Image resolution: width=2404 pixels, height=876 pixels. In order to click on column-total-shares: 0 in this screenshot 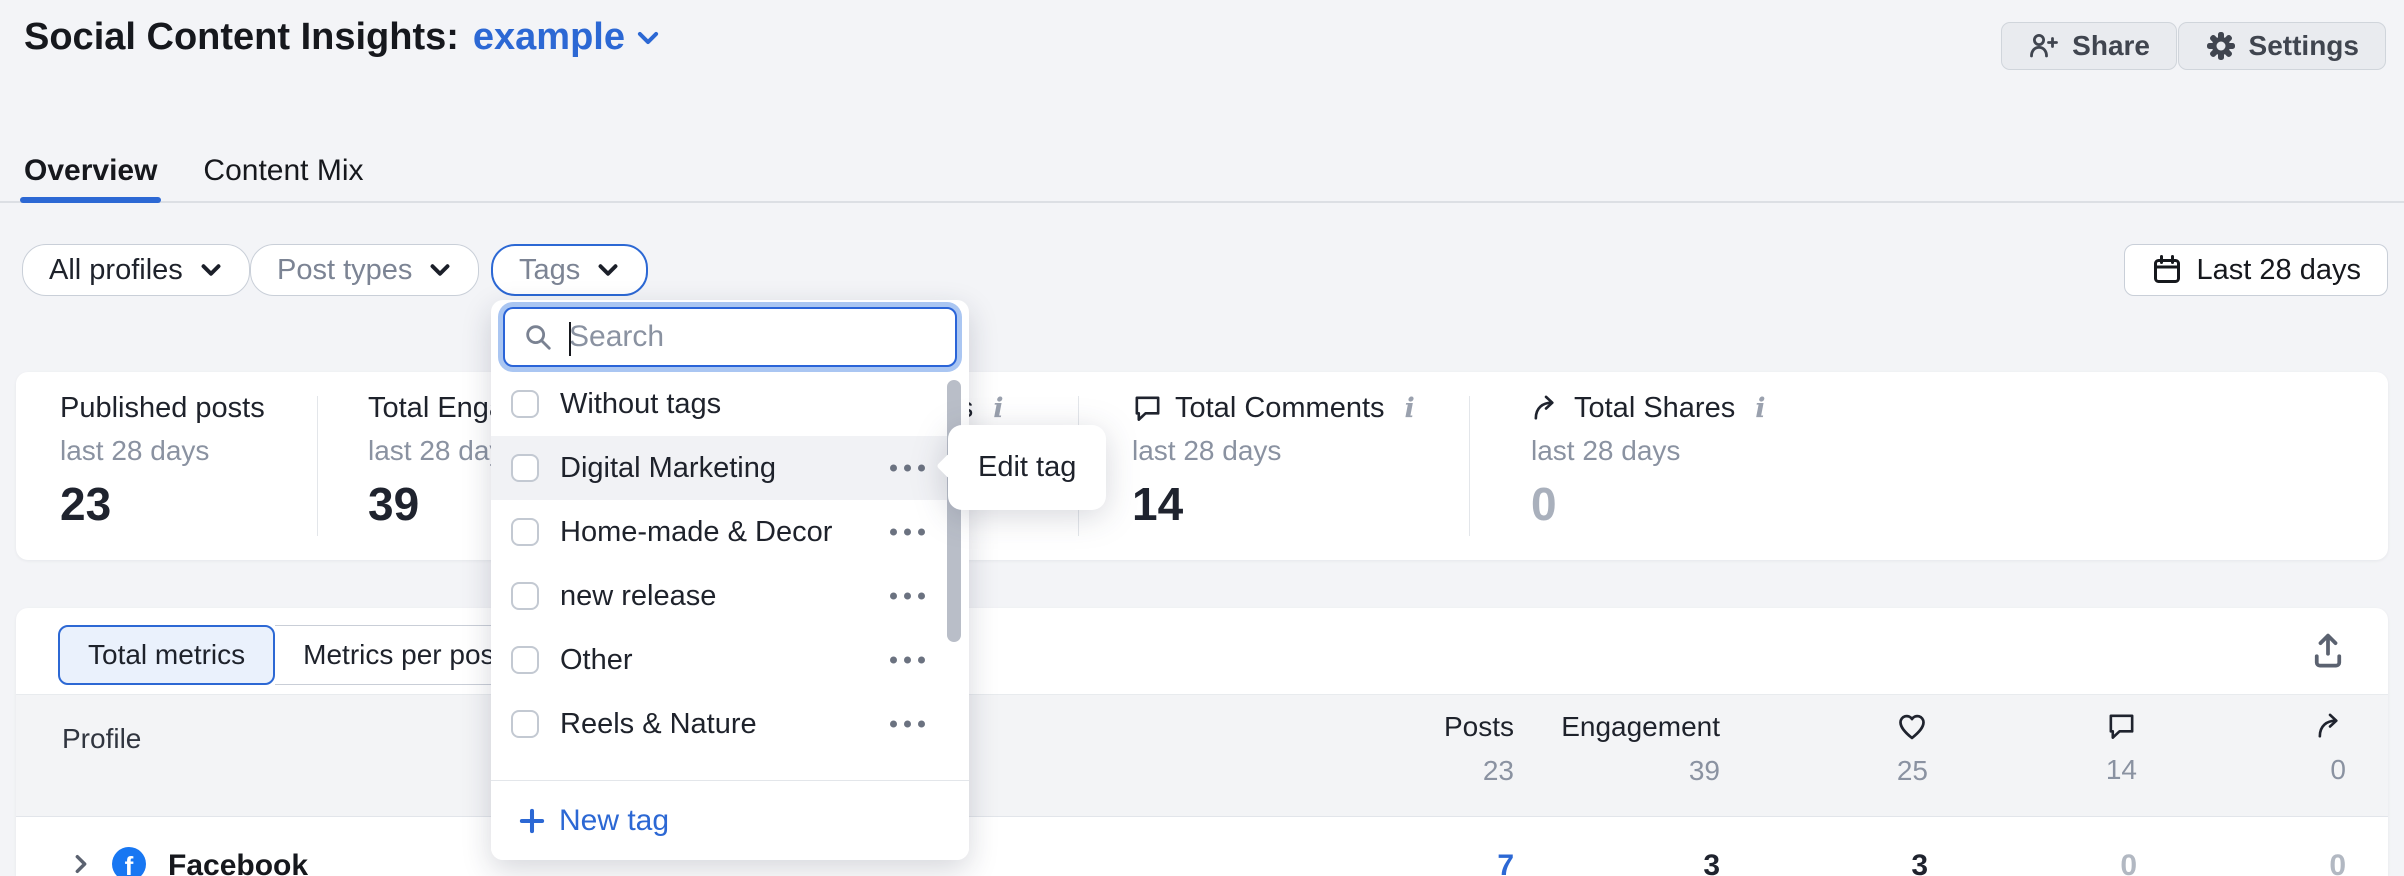, I will do `click(2338, 769)`.